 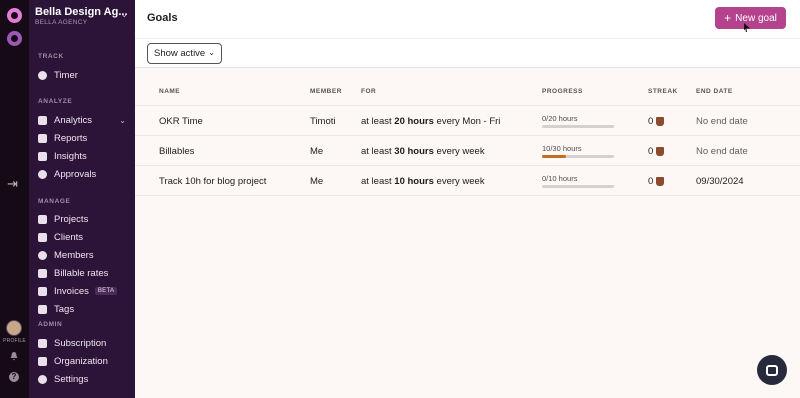 What do you see at coordinates (560, 178) in the screenshot?
I see `progress-text: 0/10 hours` at bounding box center [560, 178].